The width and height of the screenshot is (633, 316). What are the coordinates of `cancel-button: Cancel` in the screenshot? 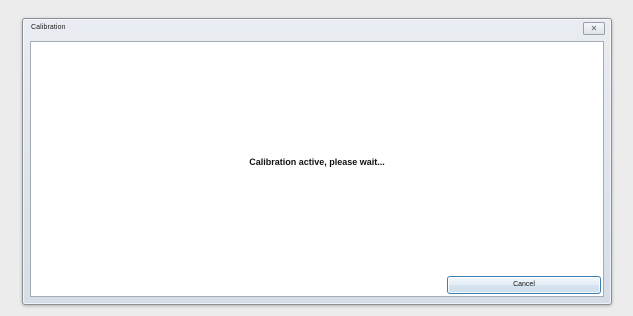 It's located at (524, 285).